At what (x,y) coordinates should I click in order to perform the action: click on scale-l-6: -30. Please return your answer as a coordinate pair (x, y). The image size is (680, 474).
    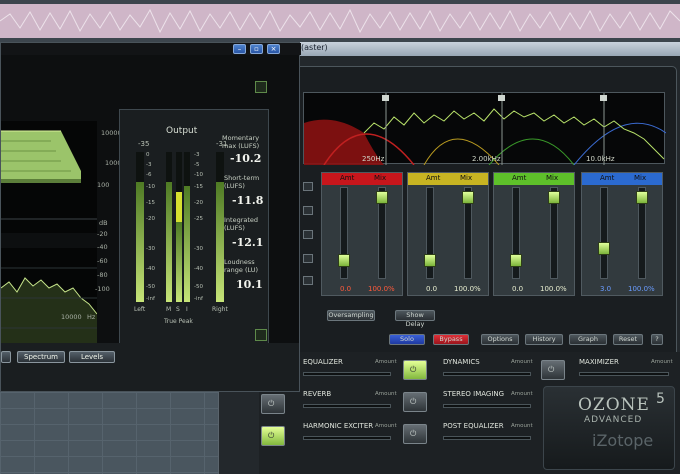
    Looking at the image, I should click on (150, 249).